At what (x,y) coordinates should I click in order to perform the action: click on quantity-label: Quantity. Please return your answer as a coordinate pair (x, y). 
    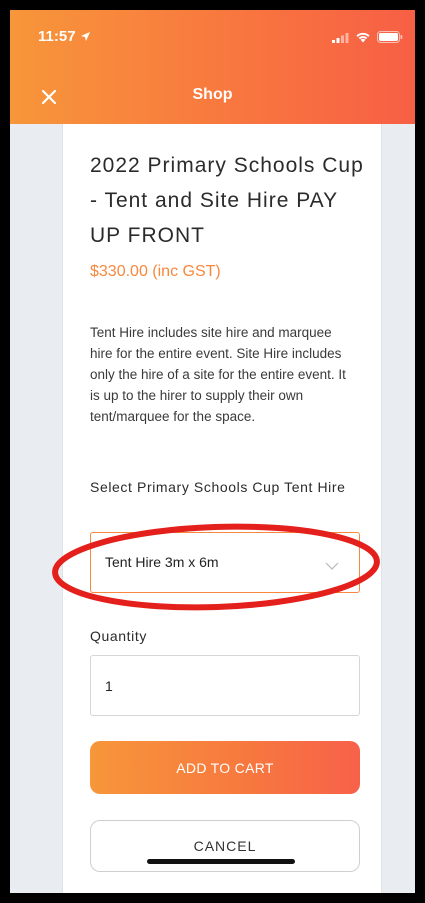
    Looking at the image, I should click on (118, 636).